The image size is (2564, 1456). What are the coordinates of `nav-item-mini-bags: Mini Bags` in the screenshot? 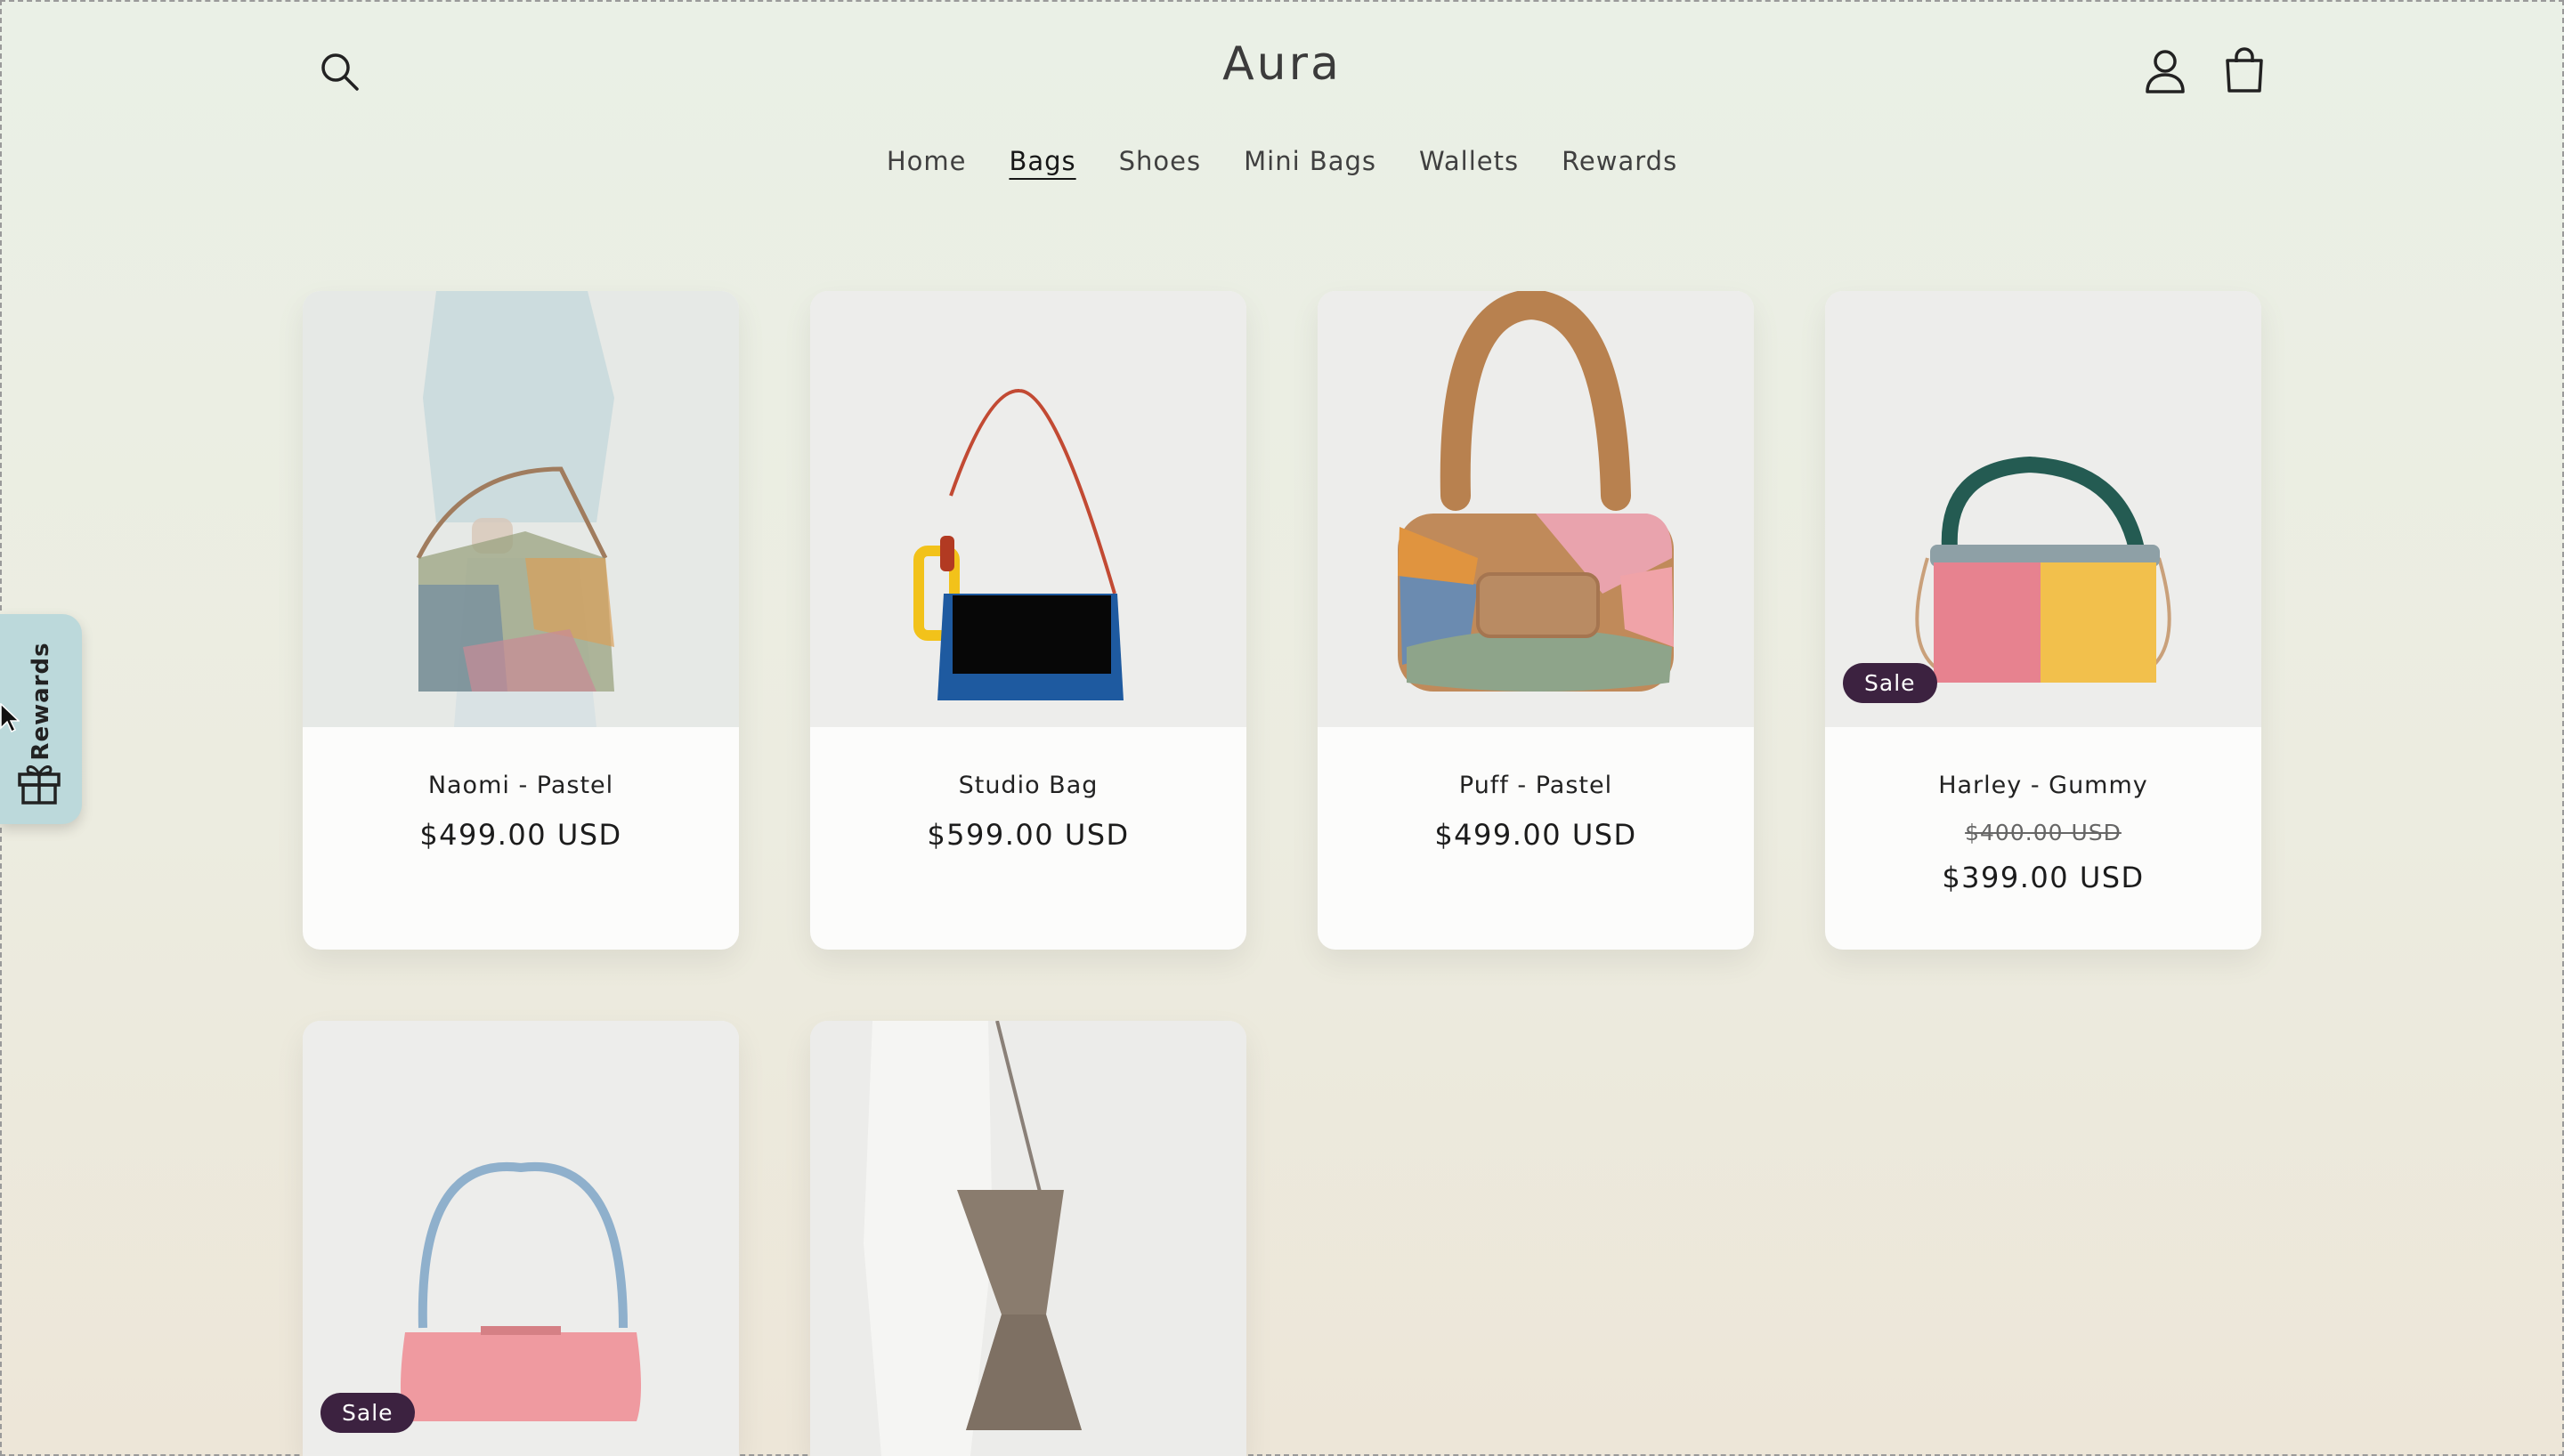 It's located at (1310, 161).